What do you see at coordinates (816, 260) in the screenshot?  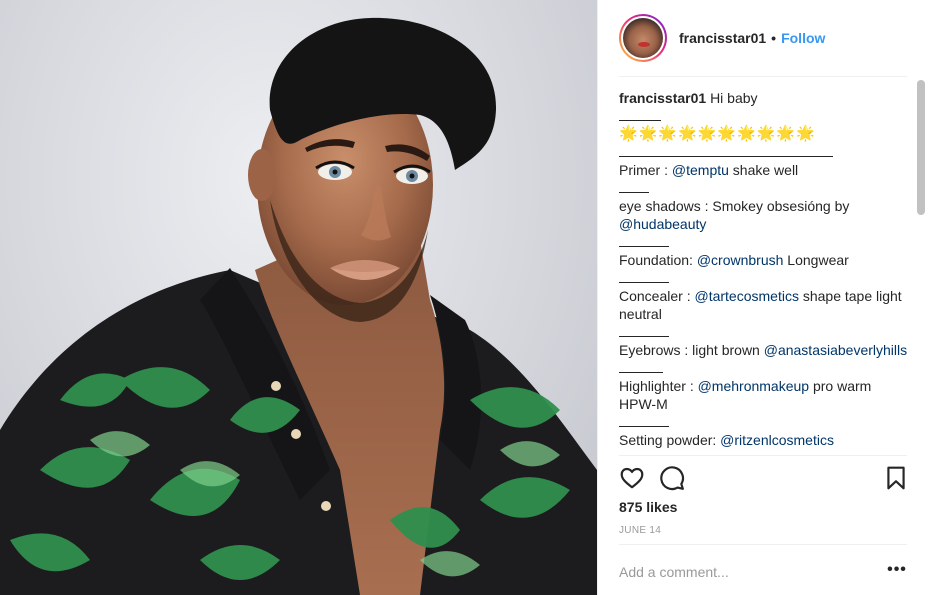 I see `caption-line-text: Longwear` at bounding box center [816, 260].